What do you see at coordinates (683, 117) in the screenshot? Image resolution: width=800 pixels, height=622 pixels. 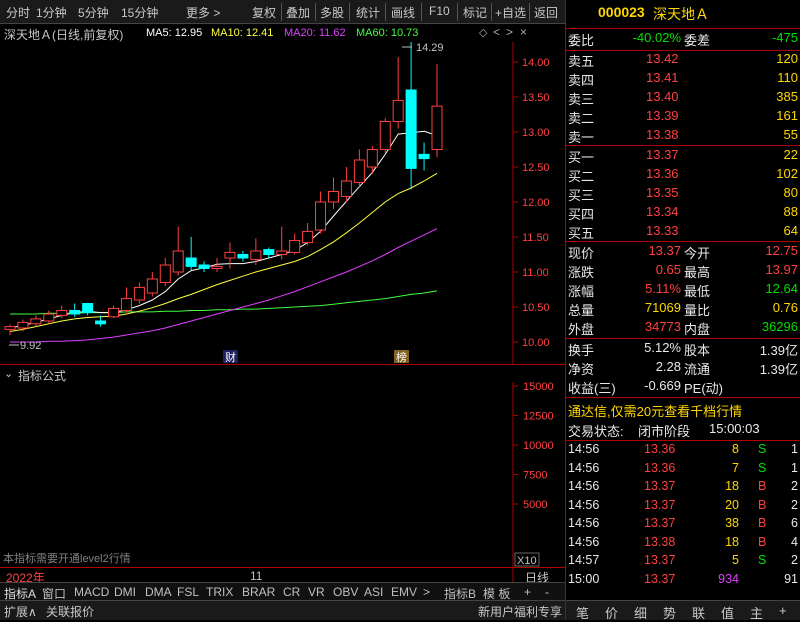 I see `ask-row: 卖二 13.39 161` at bounding box center [683, 117].